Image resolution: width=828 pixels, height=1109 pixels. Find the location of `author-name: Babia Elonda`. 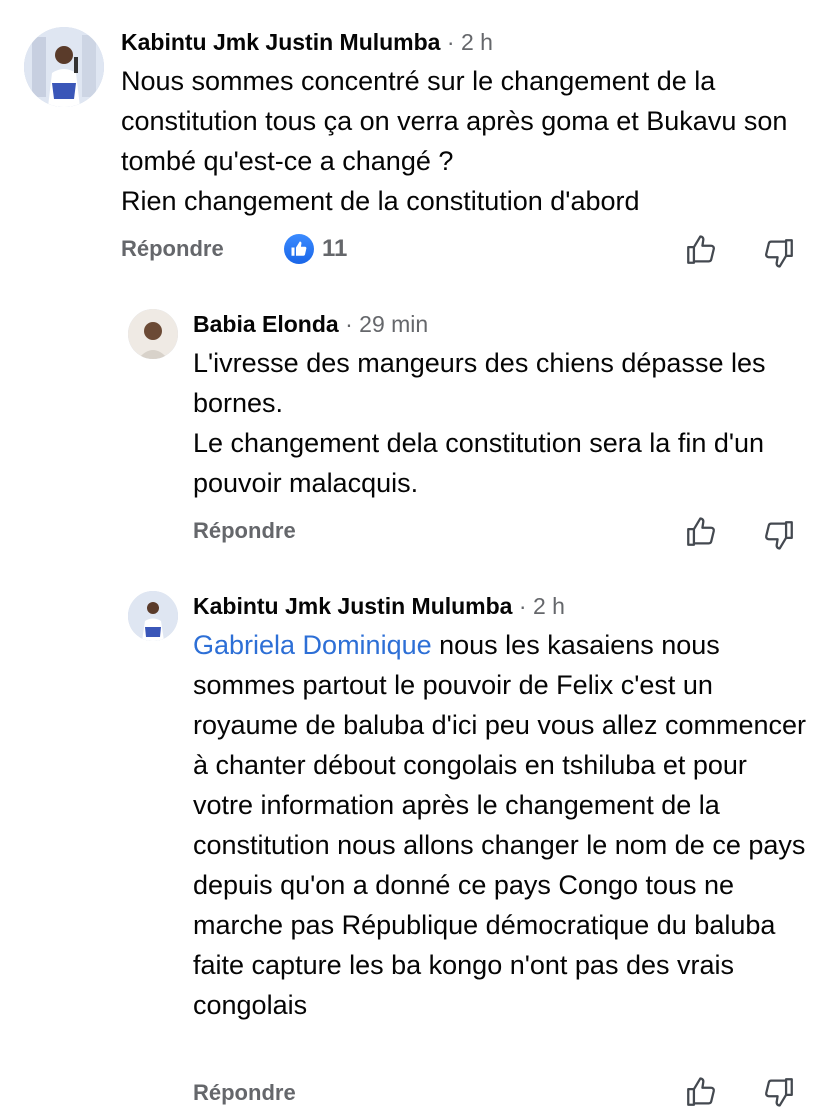

author-name: Babia Elonda is located at coordinates (266, 324).